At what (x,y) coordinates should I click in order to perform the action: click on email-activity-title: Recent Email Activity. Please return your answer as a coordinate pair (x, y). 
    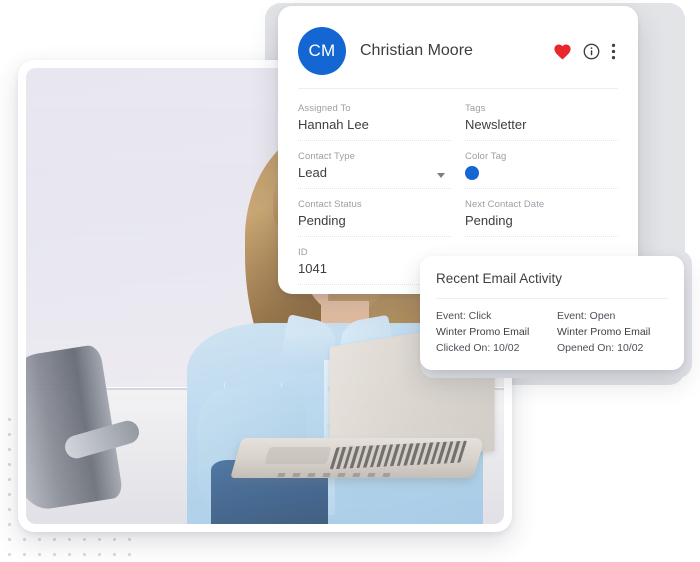
    Looking at the image, I should click on (499, 278).